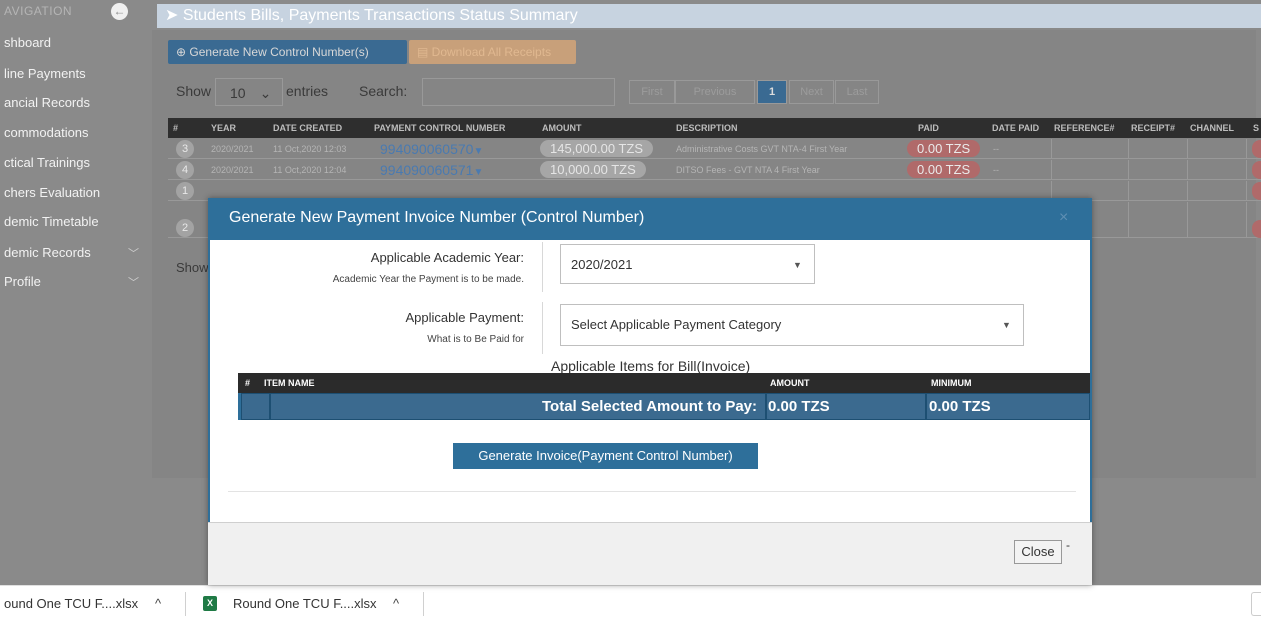  Describe the element at coordinates (305, 603) in the screenshot. I see `download-item: Round One TCU F....xlsx` at that location.